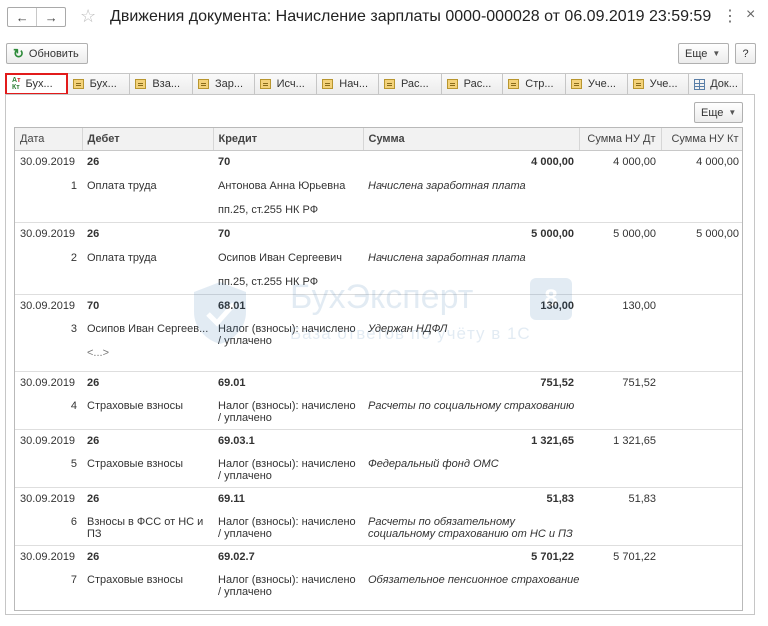 The width and height of the screenshot is (768, 626). Describe the element at coordinates (750, 15) in the screenshot. I see `close-icon: ×` at that location.